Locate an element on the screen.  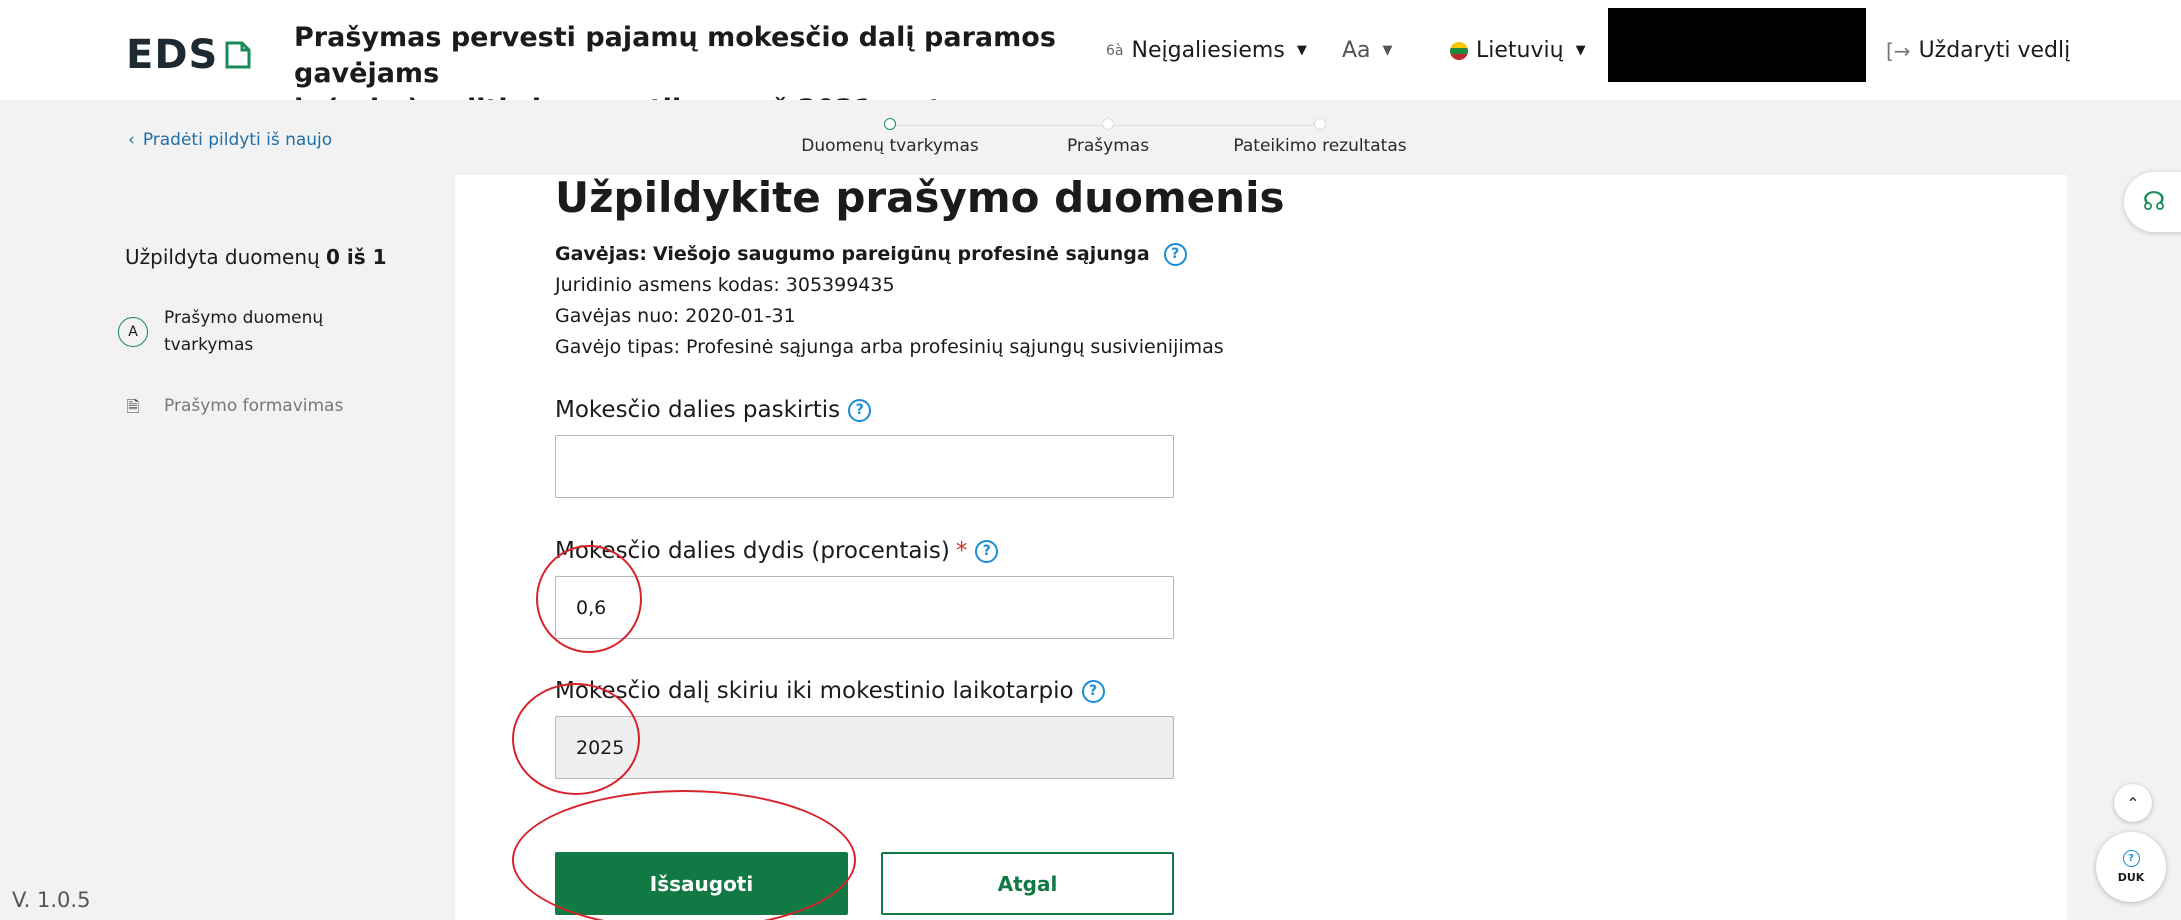
purpose-field-label: Mokesčio dalies paskirtis ? is located at coordinates (713, 410).